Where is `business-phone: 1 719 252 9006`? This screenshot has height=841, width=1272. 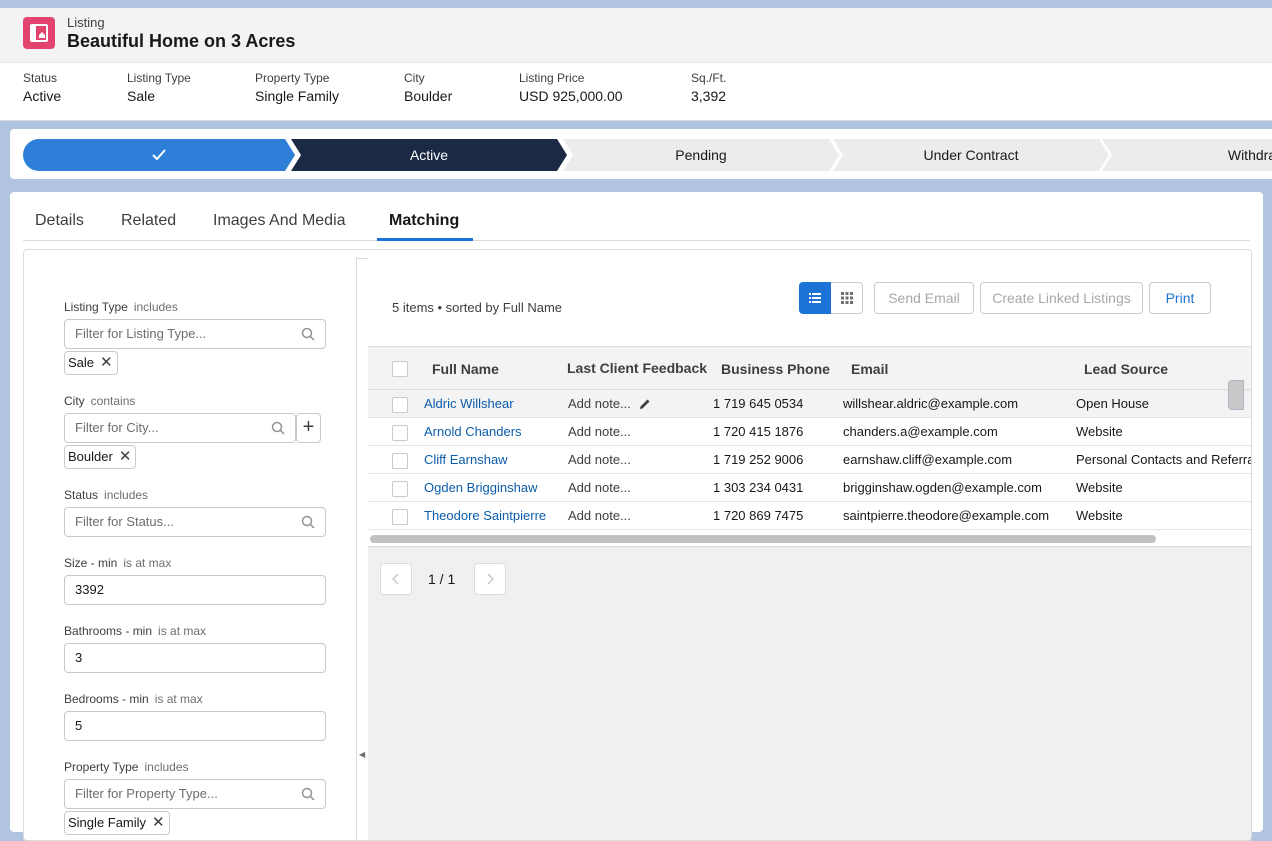 business-phone: 1 719 252 9006 is located at coordinates (758, 459).